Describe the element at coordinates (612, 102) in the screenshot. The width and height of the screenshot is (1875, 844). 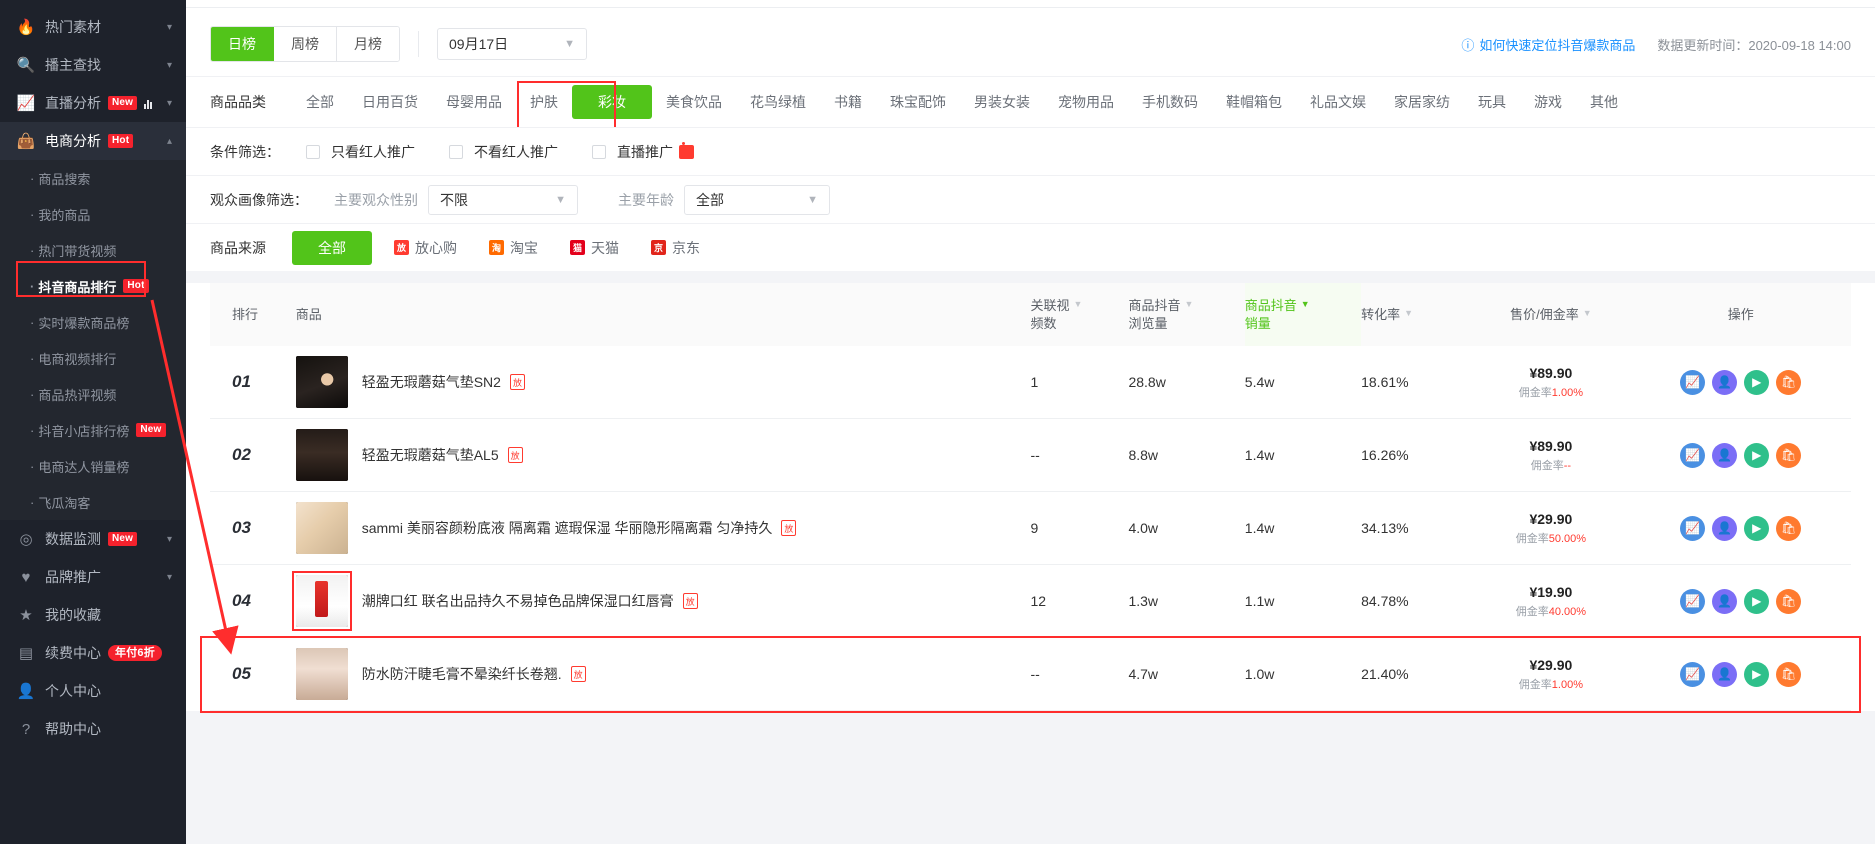
I see `category-4: 彩妆` at that location.